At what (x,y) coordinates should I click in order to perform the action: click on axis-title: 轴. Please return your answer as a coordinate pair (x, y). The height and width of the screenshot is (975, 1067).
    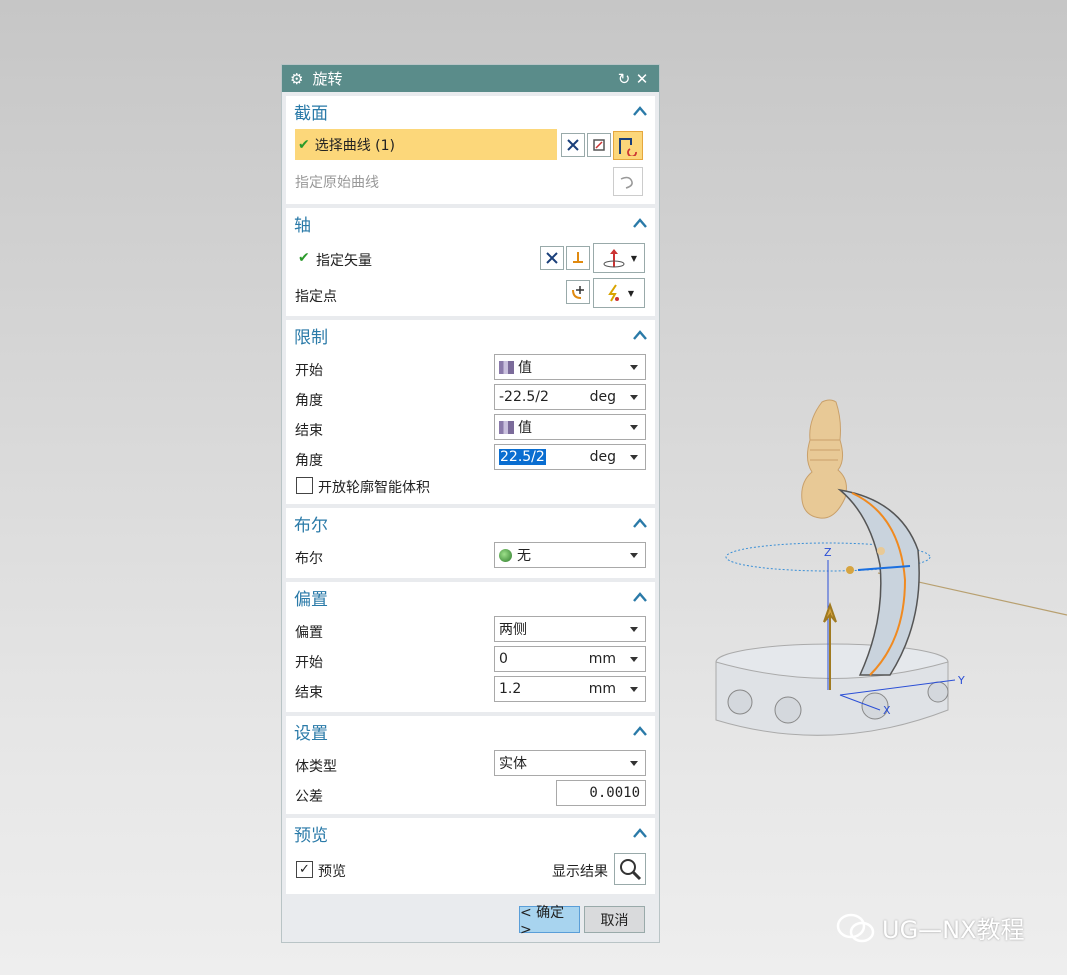
    Looking at the image, I should click on (302, 225).